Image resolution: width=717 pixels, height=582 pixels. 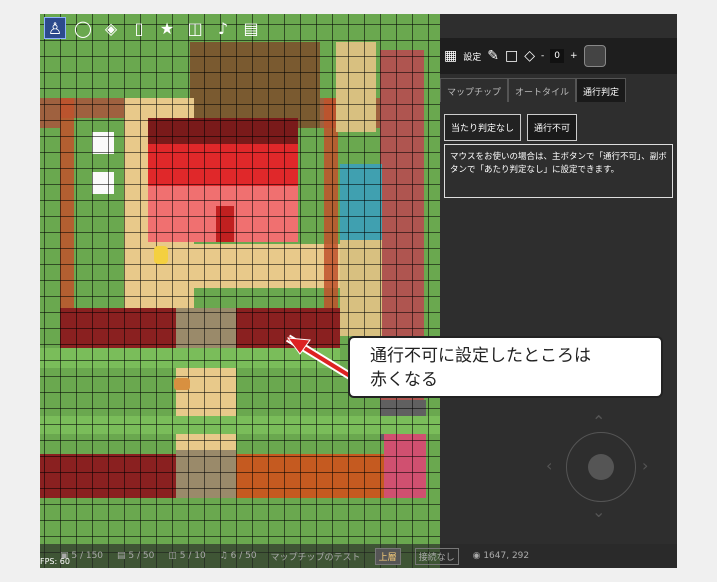 What do you see at coordinates (493, 56) in the screenshot?
I see `pen-icon: ✎` at bounding box center [493, 56].